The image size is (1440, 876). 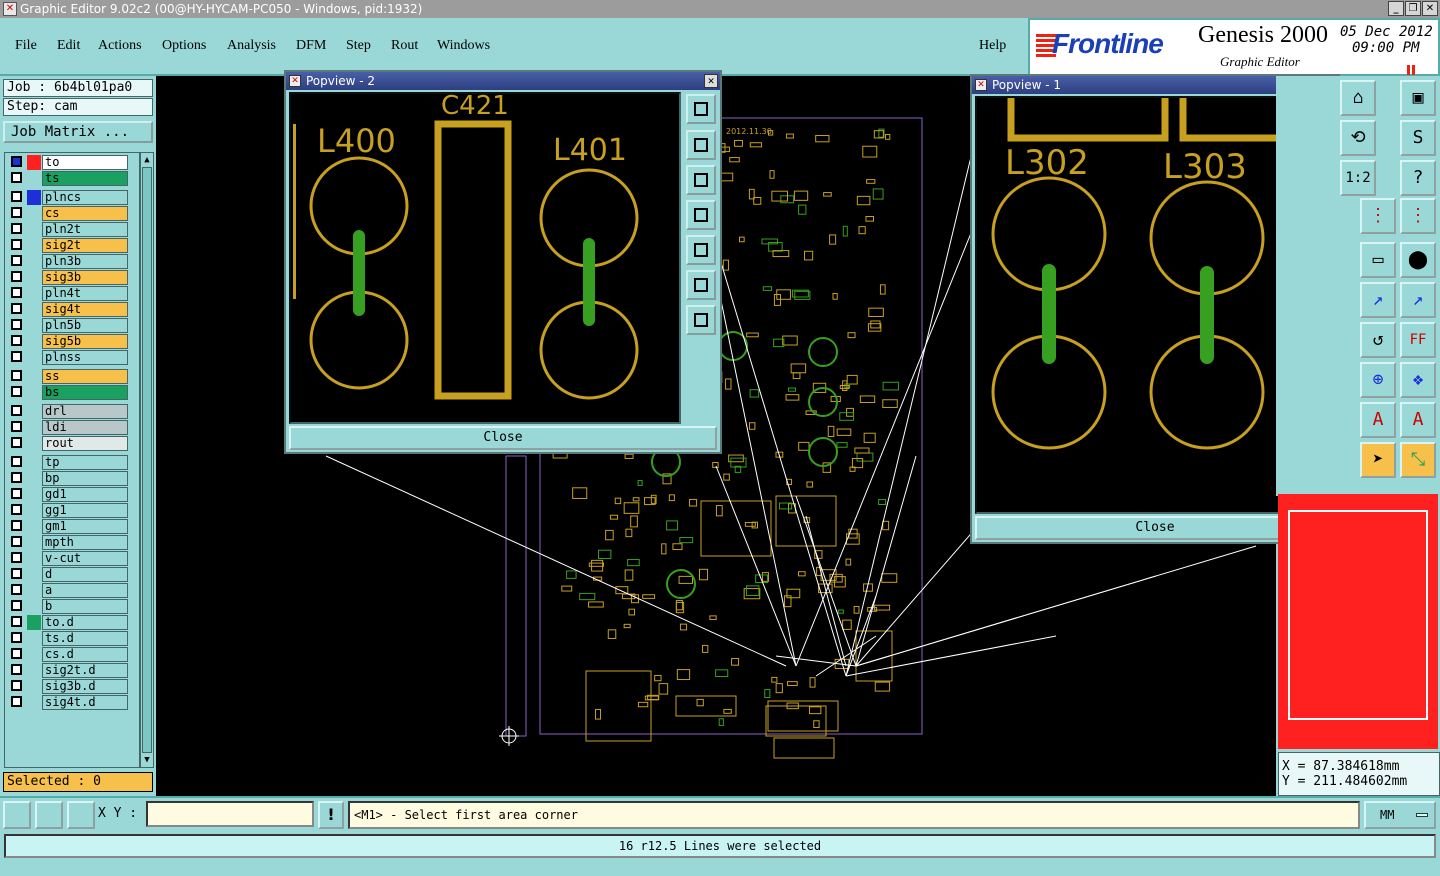 What do you see at coordinates (701, 180) in the screenshot?
I see `pan-down-icon` at bounding box center [701, 180].